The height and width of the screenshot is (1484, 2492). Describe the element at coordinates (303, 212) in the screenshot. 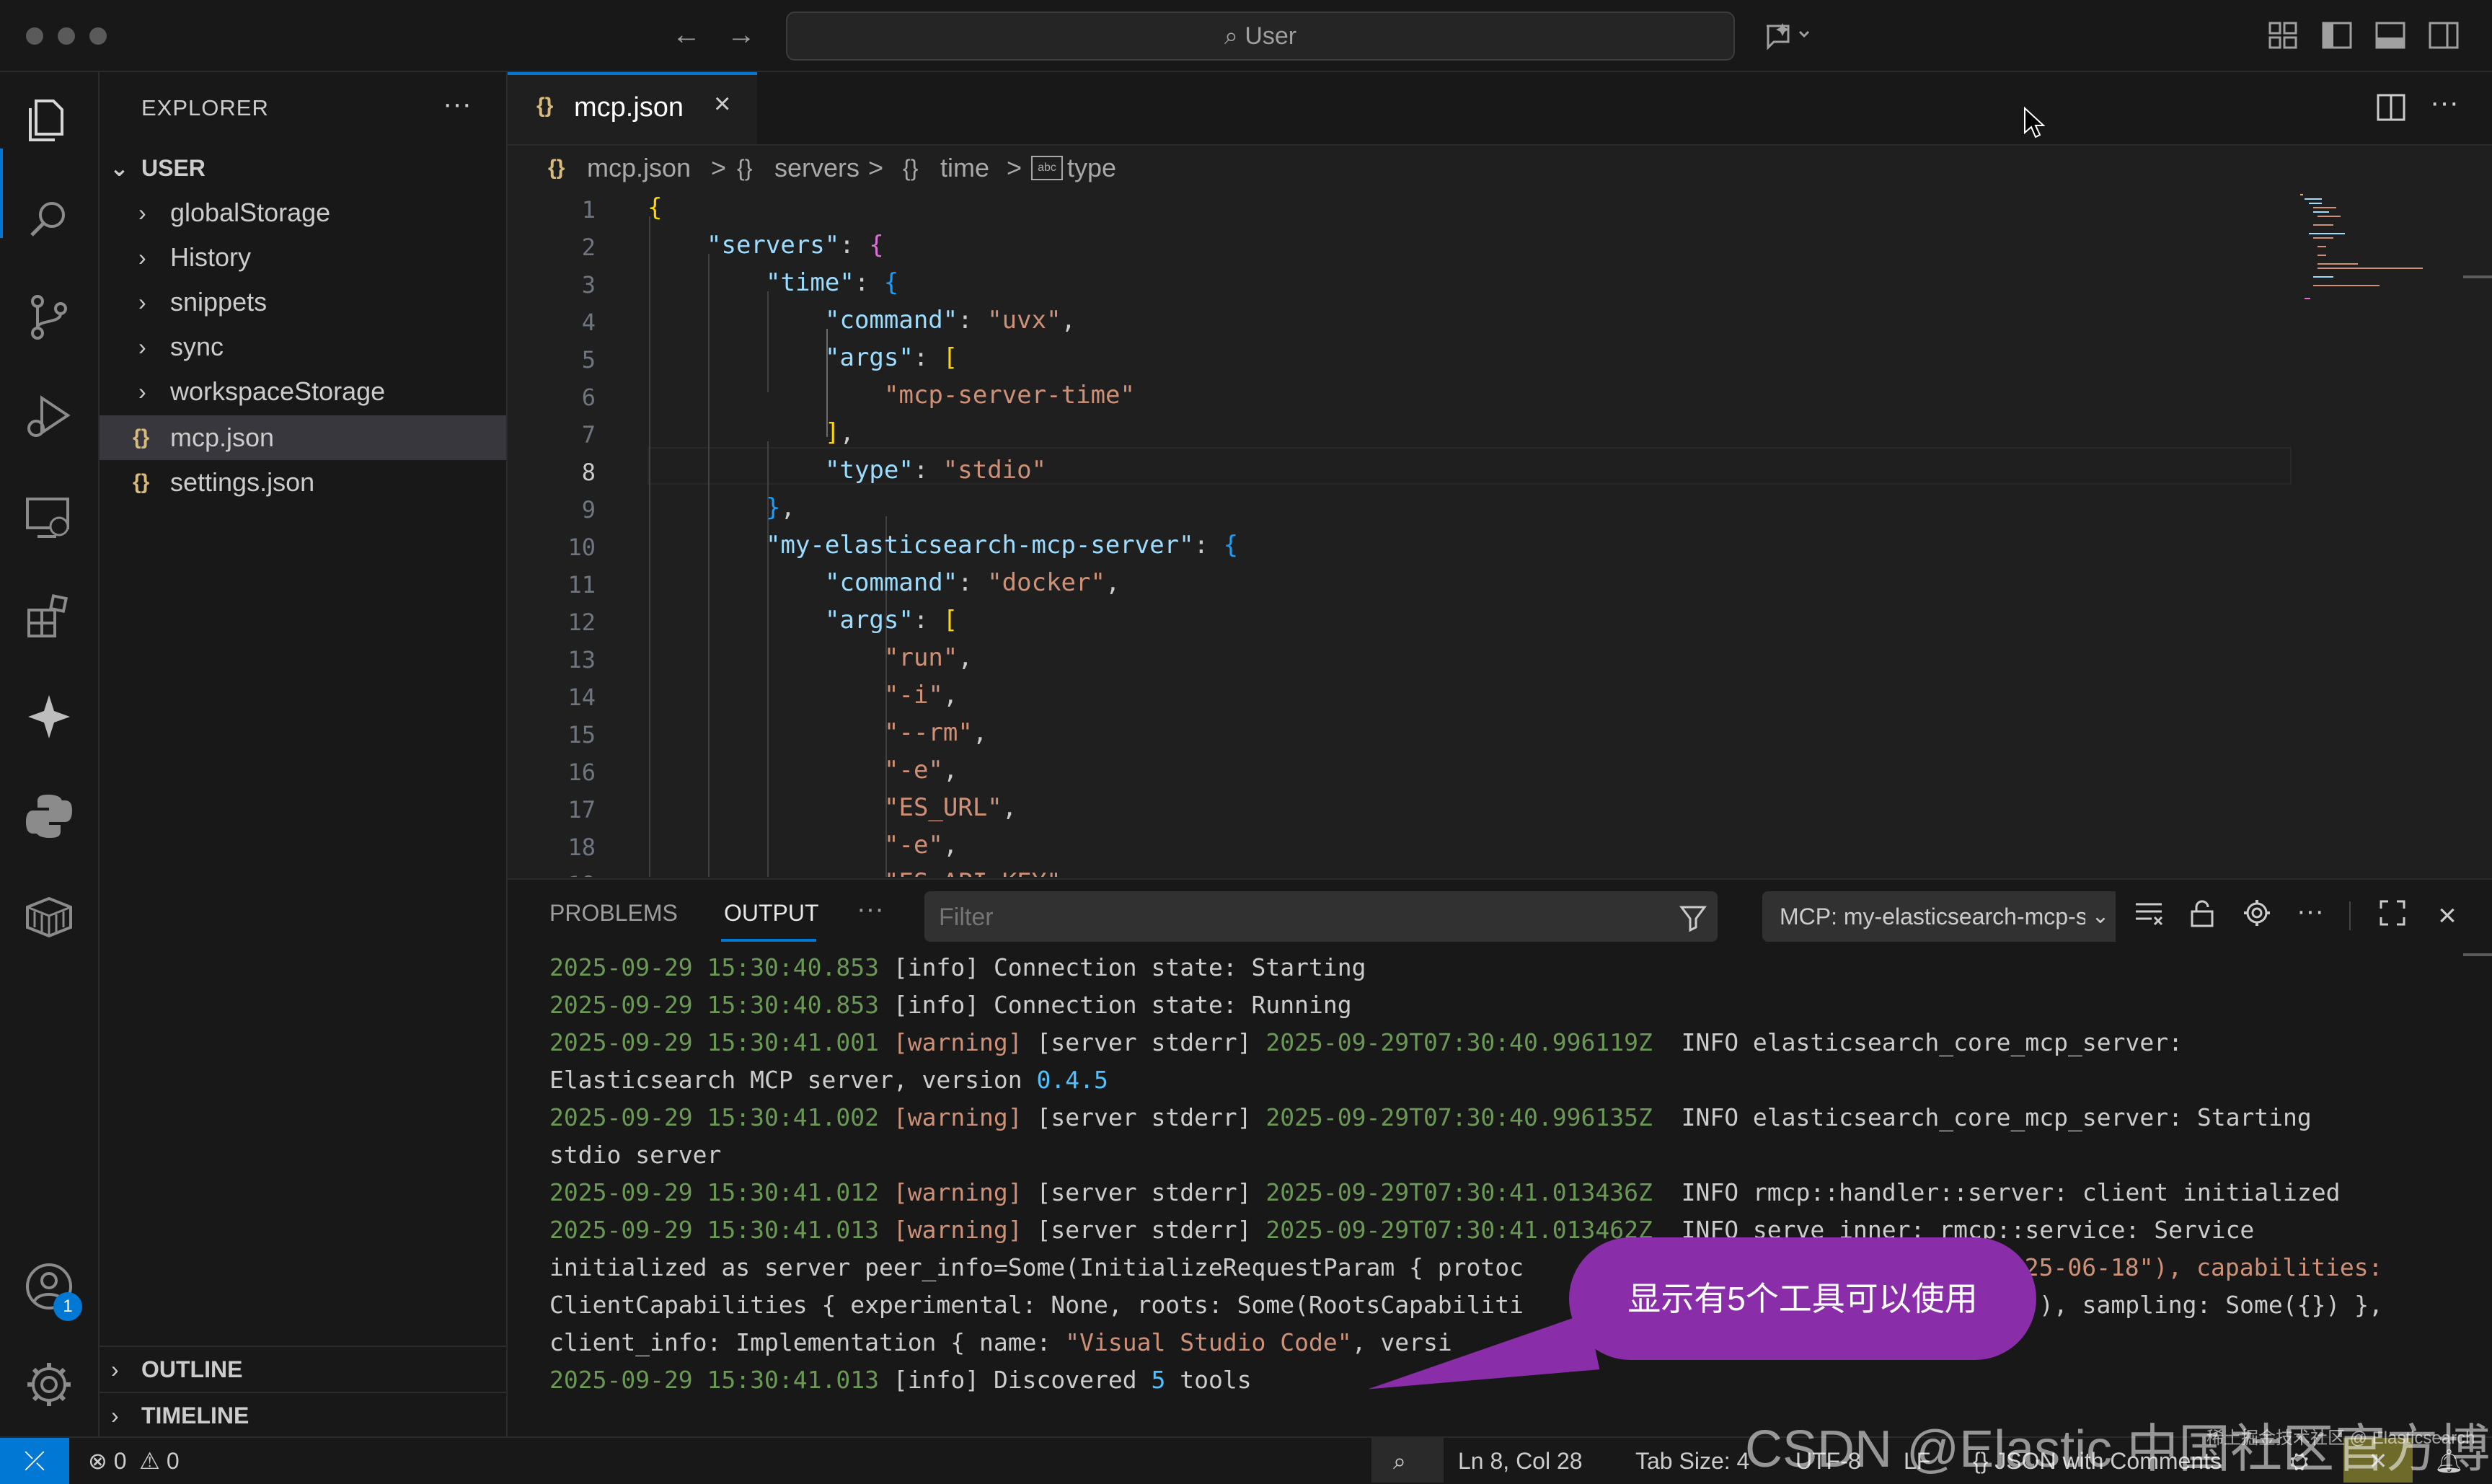

I see `tree-folder-globalstorage: › globalStorage` at that location.